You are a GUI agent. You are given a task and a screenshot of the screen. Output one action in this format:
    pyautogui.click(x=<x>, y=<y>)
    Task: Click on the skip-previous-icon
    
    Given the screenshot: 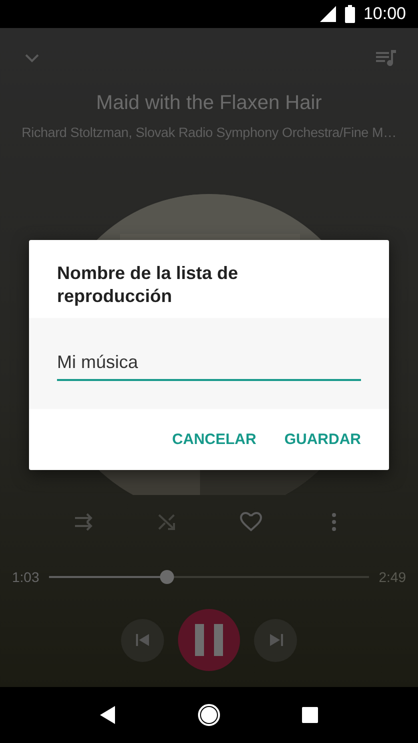 What is the action you would take?
    pyautogui.click(x=142, y=640)
    